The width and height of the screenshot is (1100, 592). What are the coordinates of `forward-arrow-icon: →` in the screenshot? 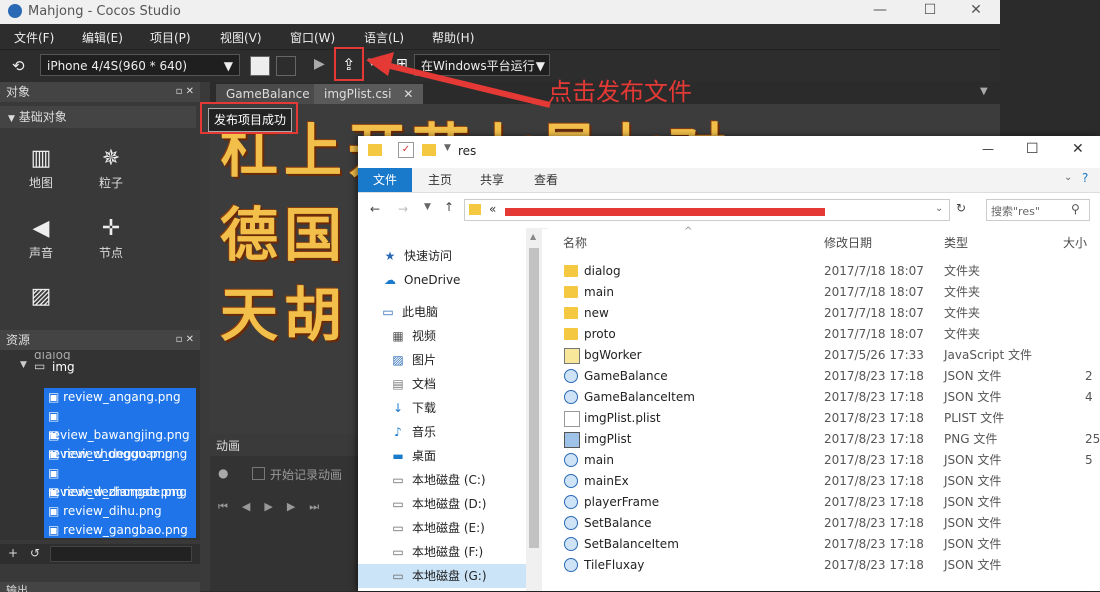 It's located at (403, 209).